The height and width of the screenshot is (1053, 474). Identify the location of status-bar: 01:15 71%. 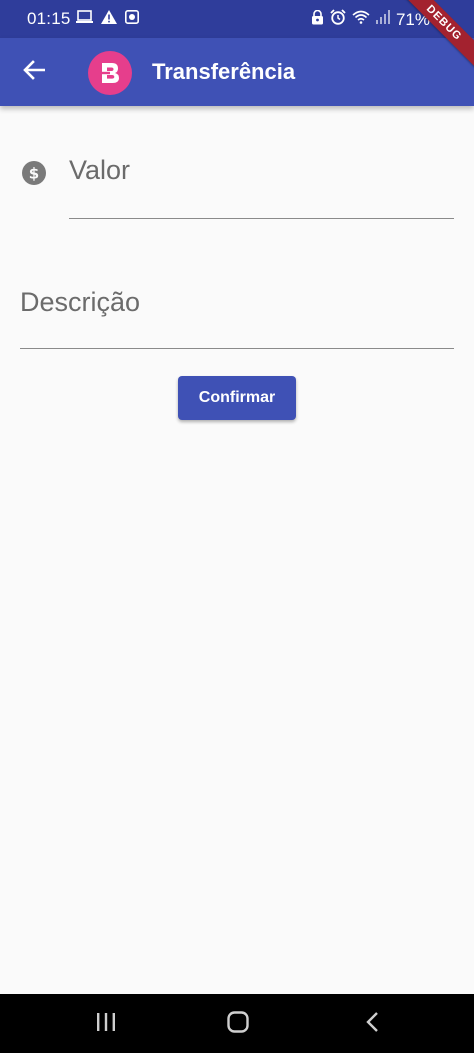
(237, 19).